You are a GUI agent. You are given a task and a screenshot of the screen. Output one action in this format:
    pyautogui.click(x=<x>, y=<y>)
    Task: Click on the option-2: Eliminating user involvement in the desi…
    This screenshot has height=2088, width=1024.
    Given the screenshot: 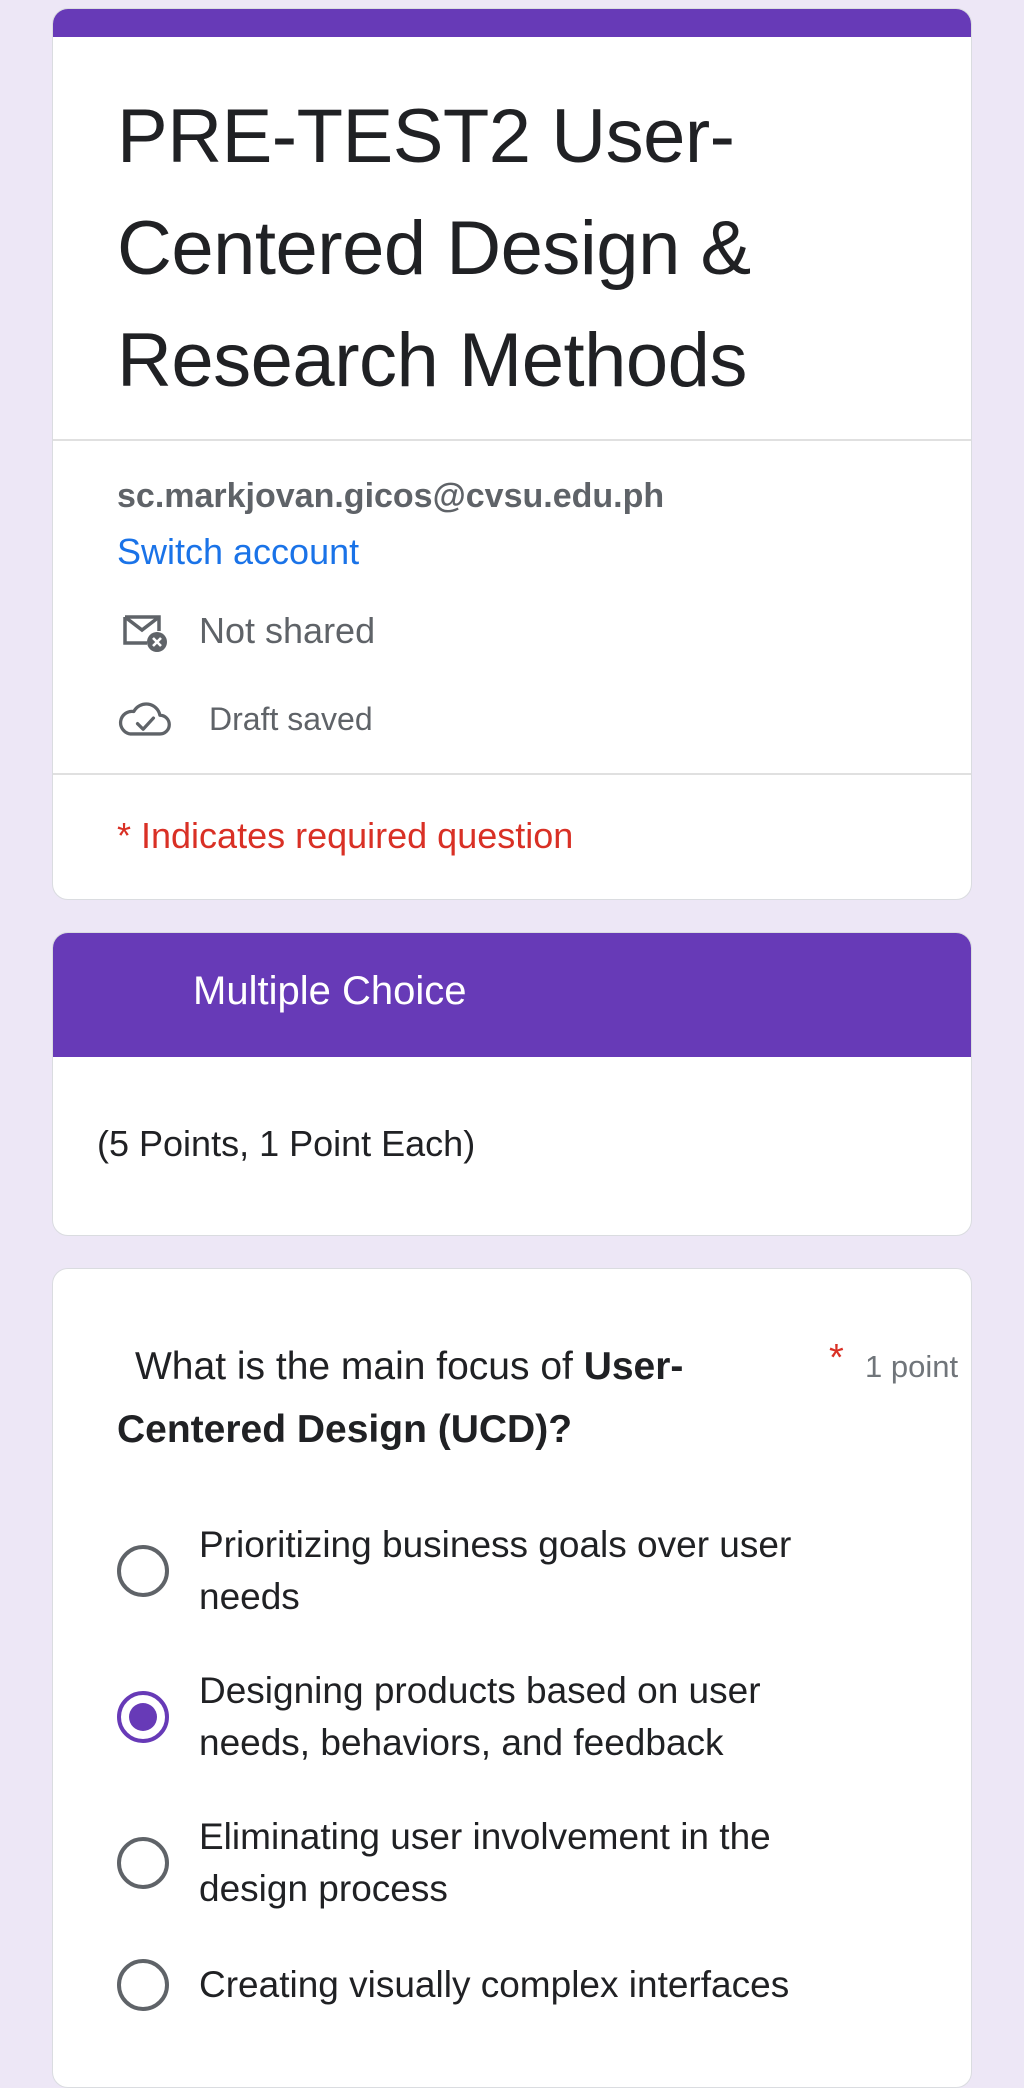 What is the action you would take?
    pyautogui.click(x=527, y=1863)
    